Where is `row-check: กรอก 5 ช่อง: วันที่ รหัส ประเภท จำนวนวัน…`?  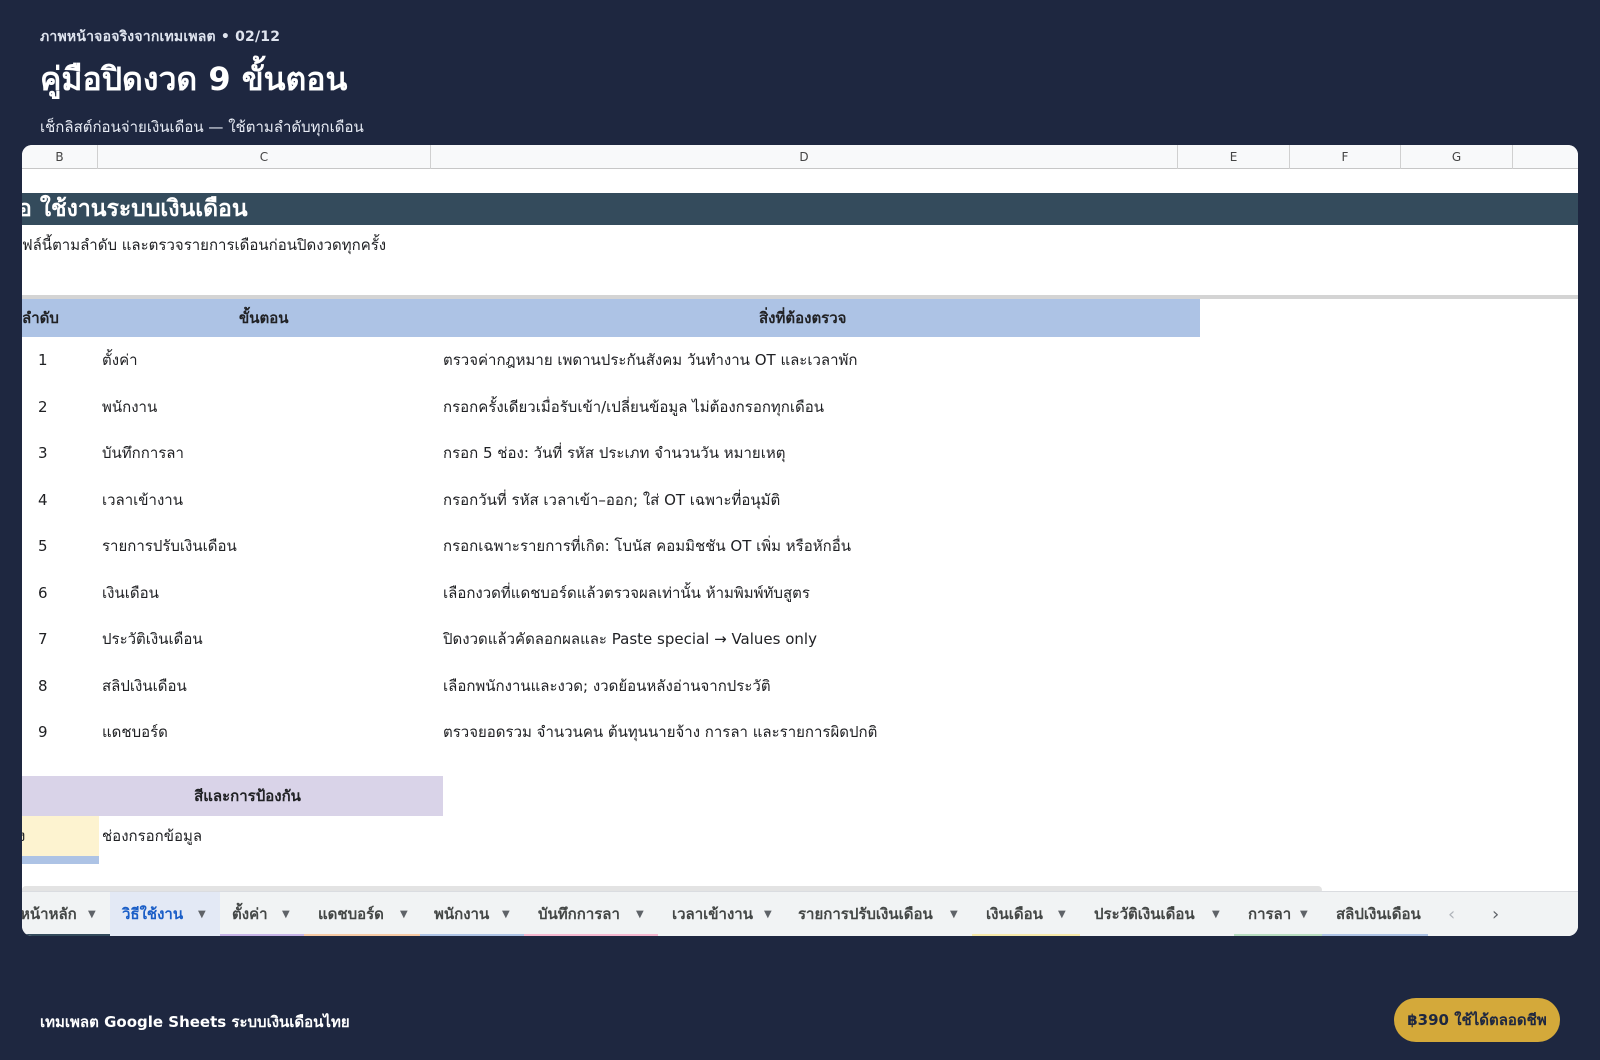 row-check: กรอก 5 ช่อง: วันที่ รหัส ประเภท จำนวนวัน… is located at coordinates (614, 453).